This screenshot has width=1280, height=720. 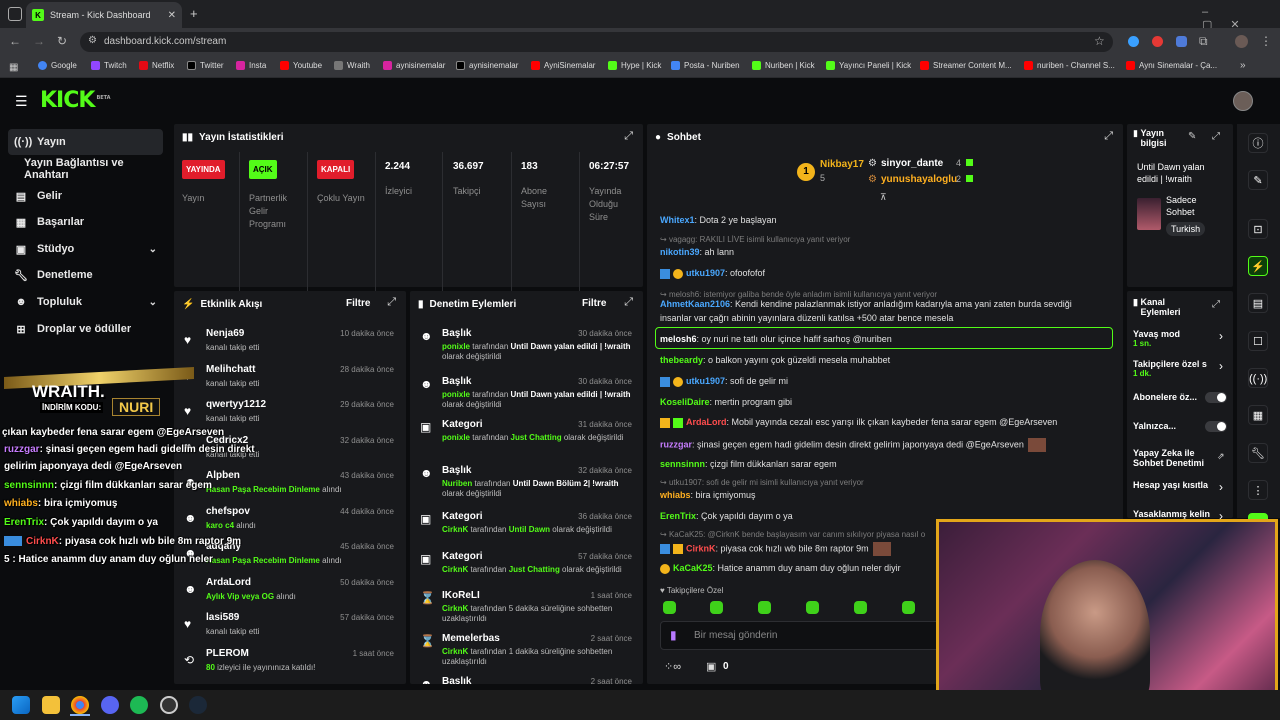 I want to click on close-tab-icon: ✕, so click(x=172, y=15).